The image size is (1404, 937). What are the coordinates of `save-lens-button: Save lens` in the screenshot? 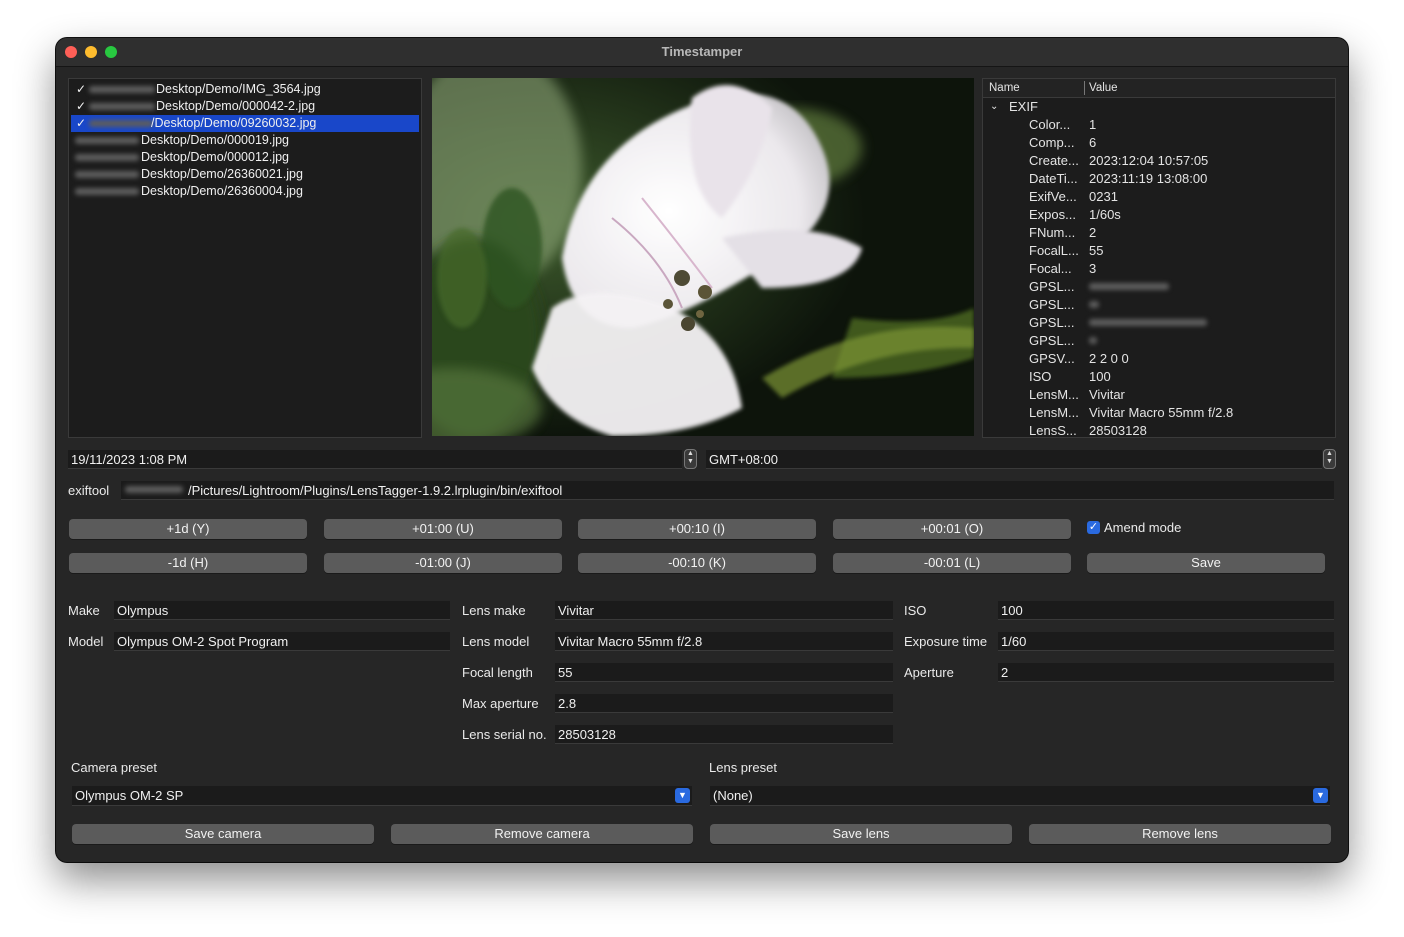 It's located at (861, 834).